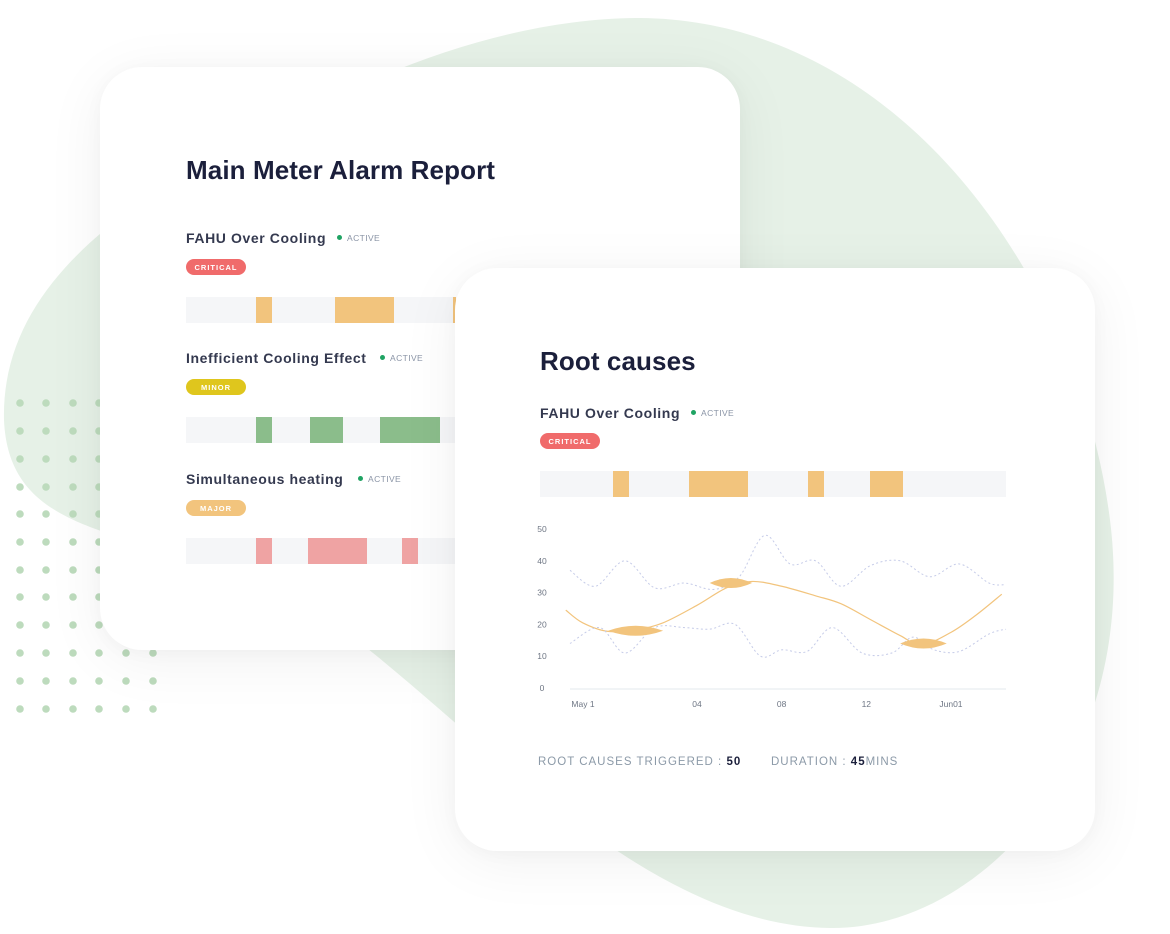 Image resolution: width=1170 pixels, height=934 pixels. I want to click on duration-unit: MINS, so click(882, 762).